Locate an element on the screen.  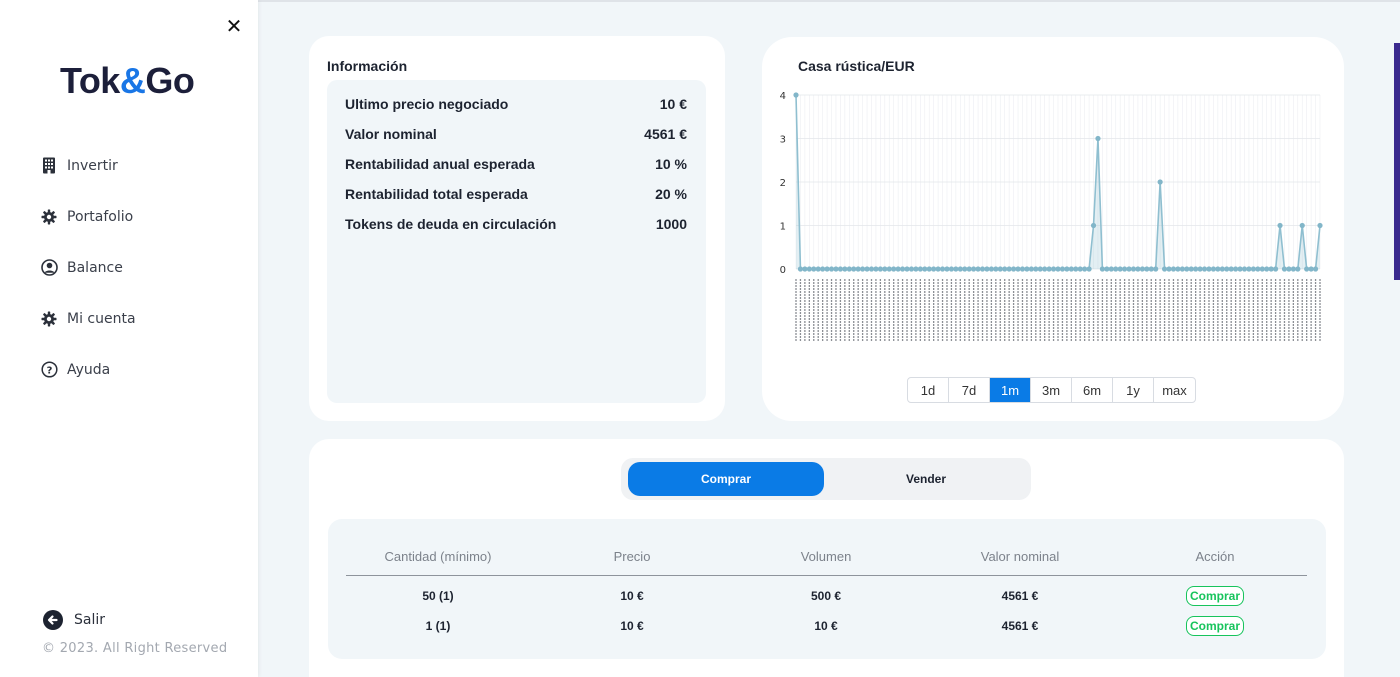
sidebar-item-mi-cuenta: Mi cuenta is located at coordinates (88, 318).